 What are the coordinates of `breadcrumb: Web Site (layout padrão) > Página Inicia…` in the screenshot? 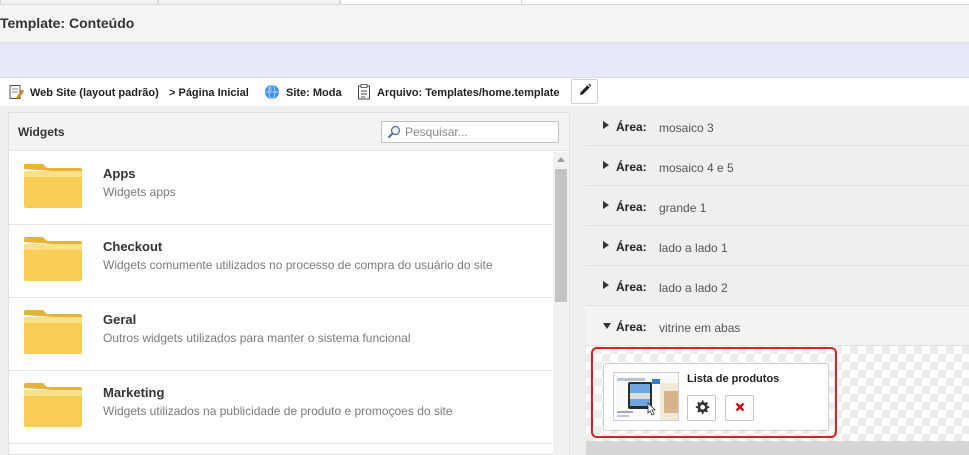 It's located at (484, 92).